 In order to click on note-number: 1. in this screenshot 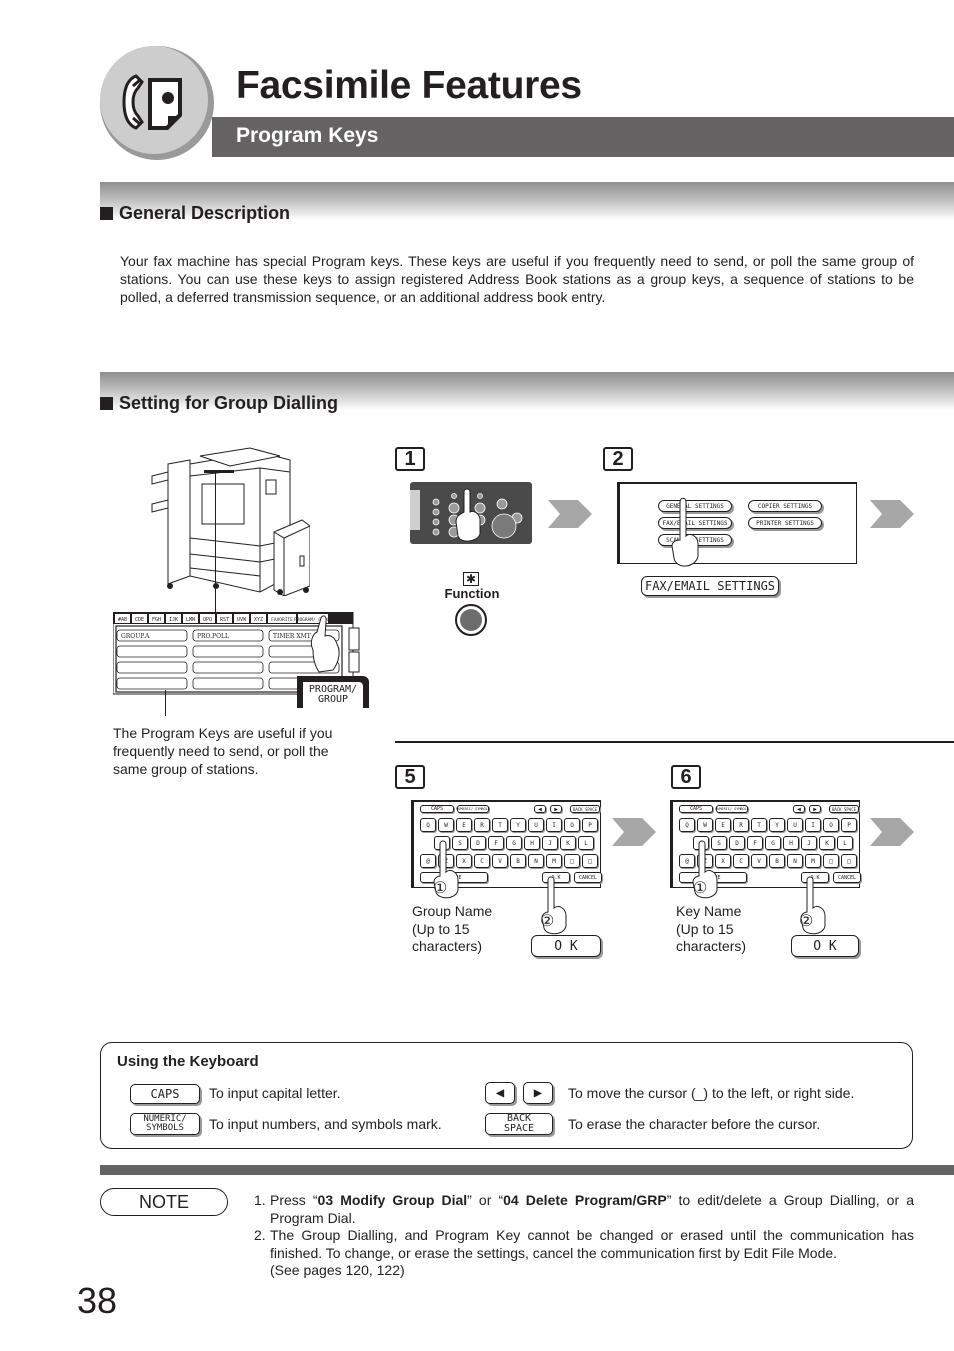, I will do `click(260, 1200)`.